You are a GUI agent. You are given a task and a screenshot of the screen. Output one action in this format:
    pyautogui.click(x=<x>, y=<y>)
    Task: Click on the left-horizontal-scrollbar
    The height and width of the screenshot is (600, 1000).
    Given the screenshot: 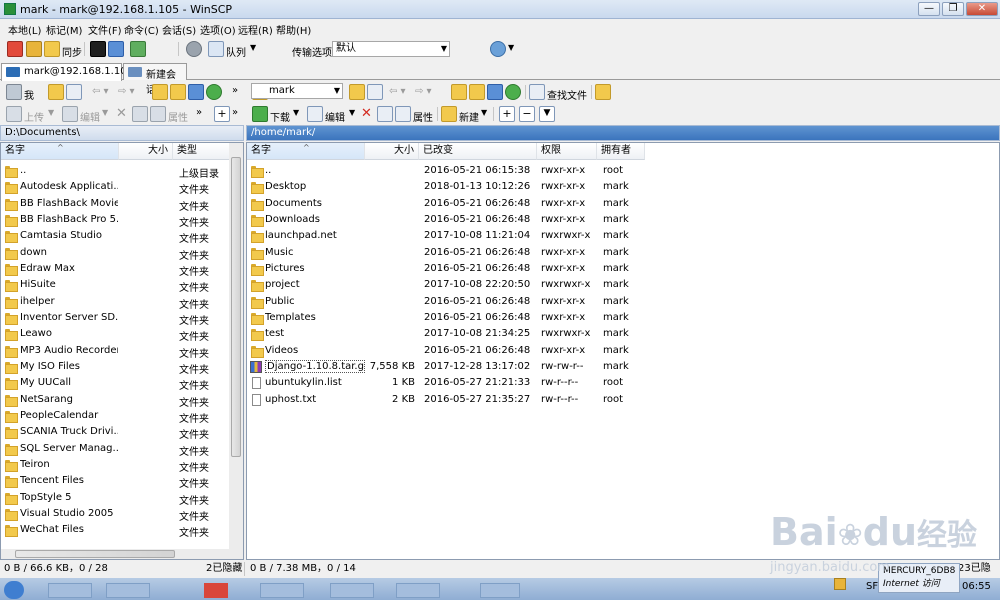 What is the action you would take?
    pyautogui.click(x=115, y=554)
    